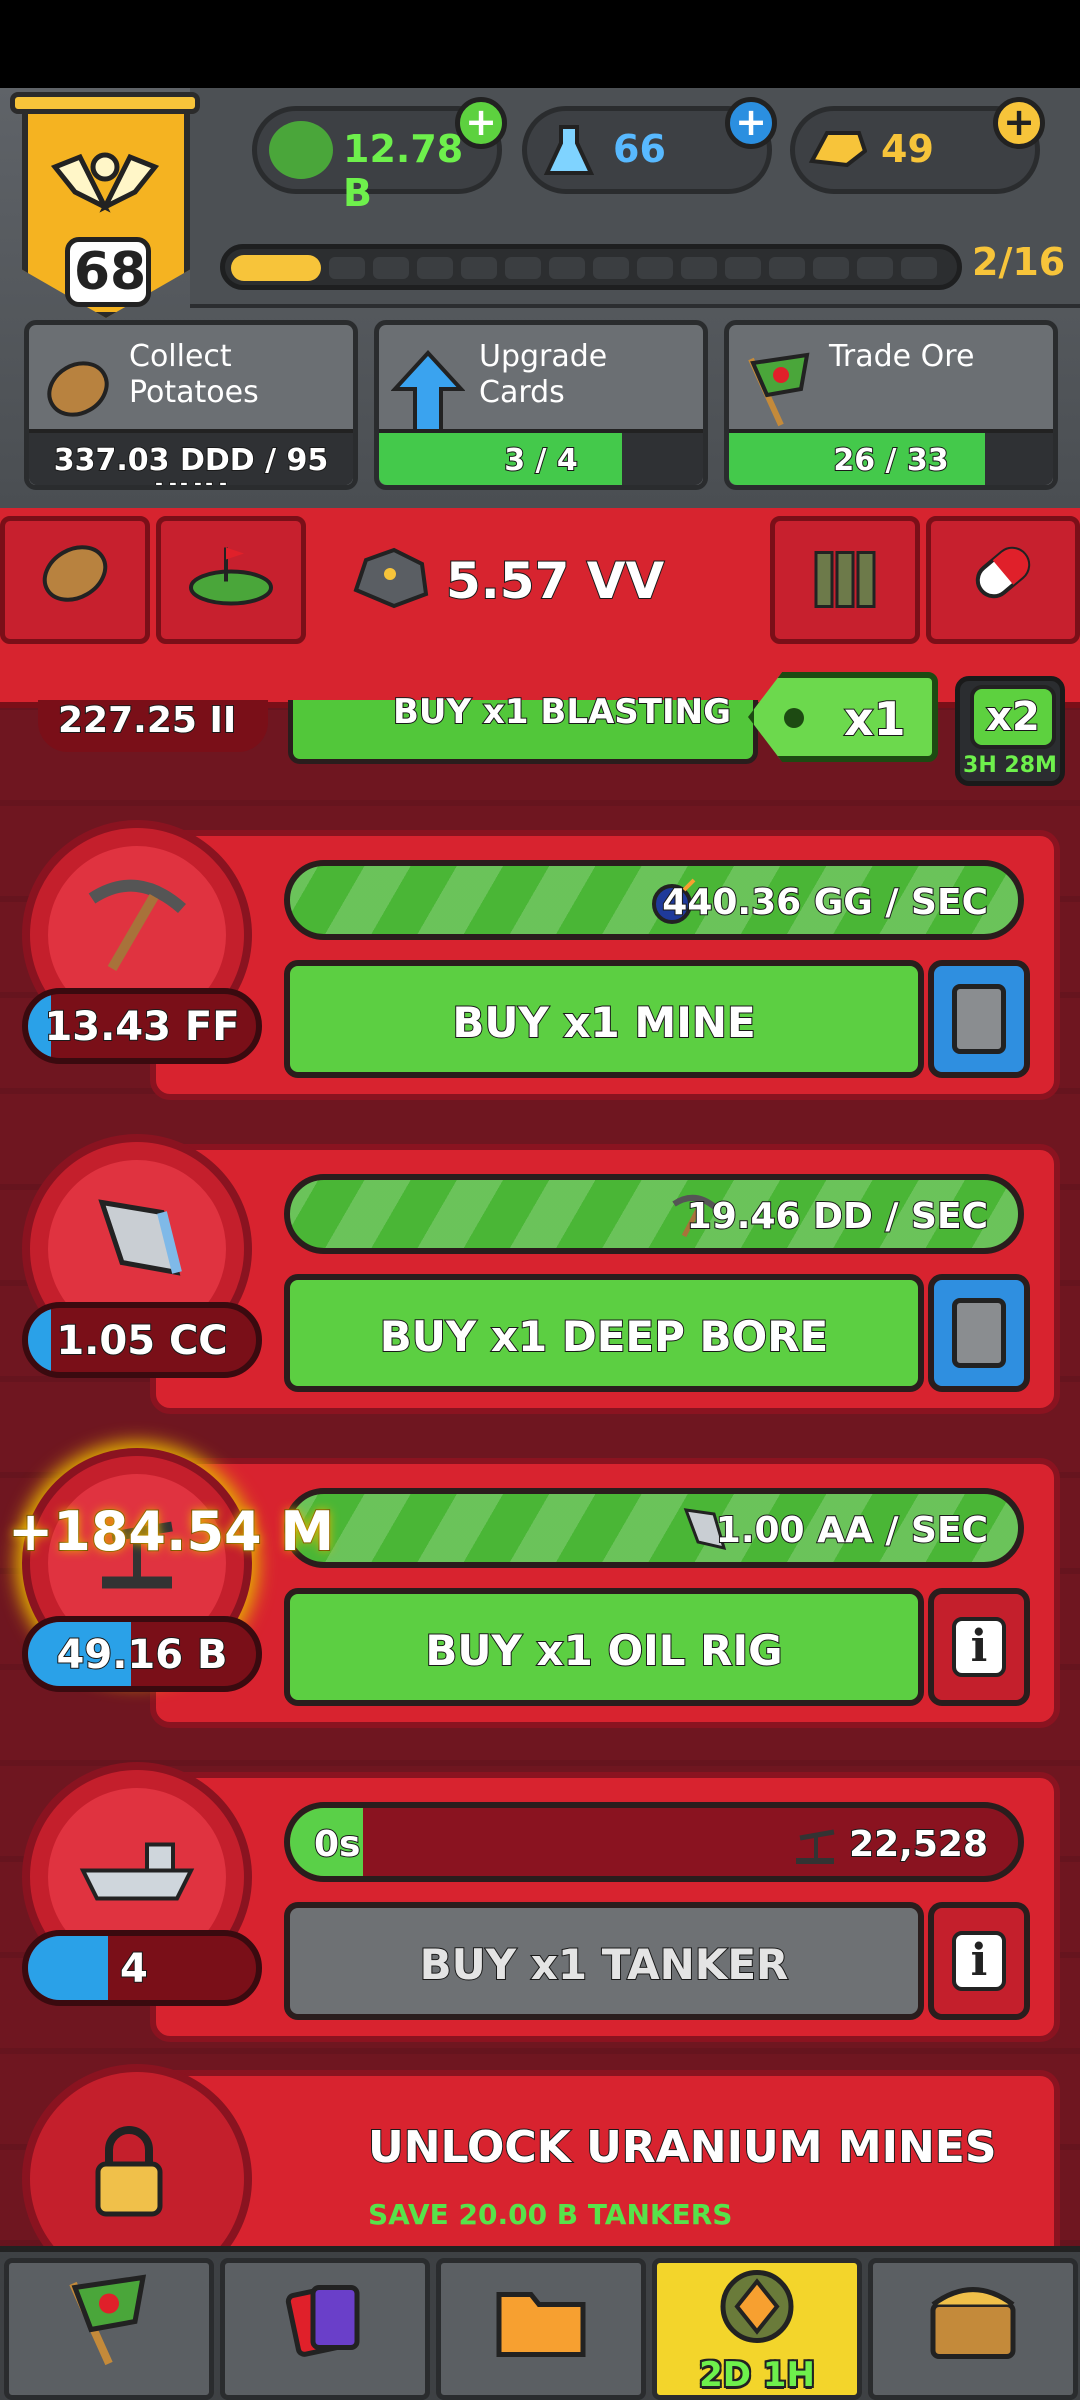  What do you see at coordinates (141, 1341) in the screenshot?
I see `generator-count-text: 1.05 CC` at bounding box center [141, 1341].